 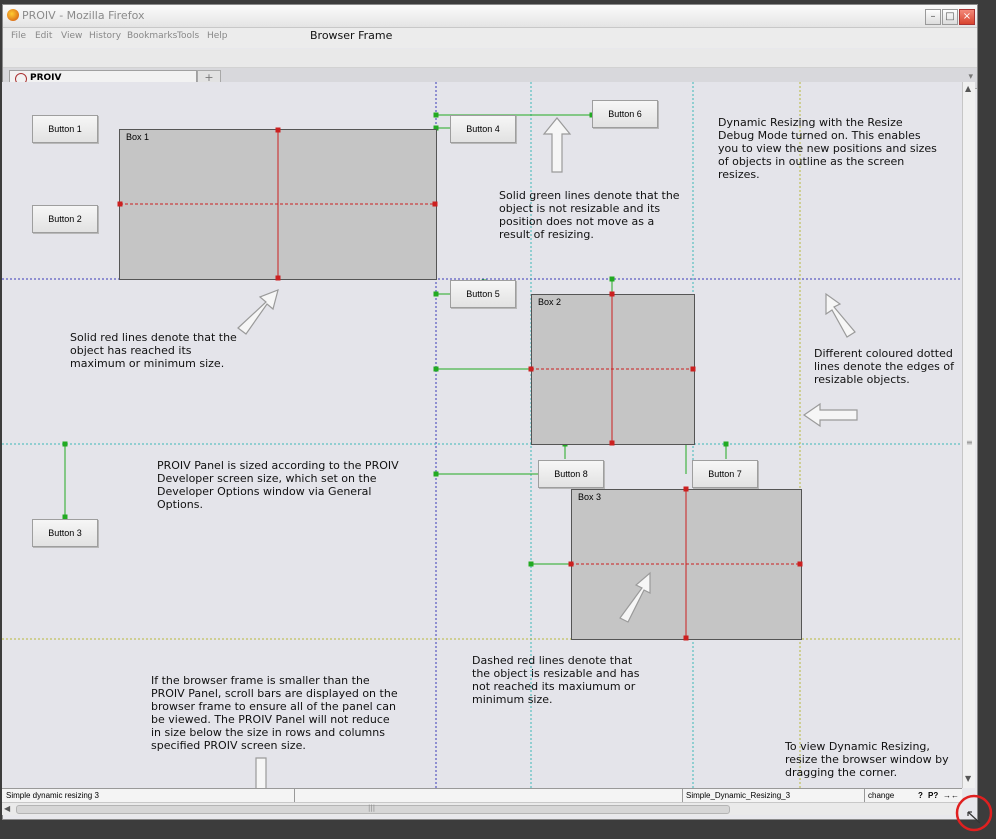 I want to click on scroll-grip-icon-h: |||, so click(x=372, y=808).